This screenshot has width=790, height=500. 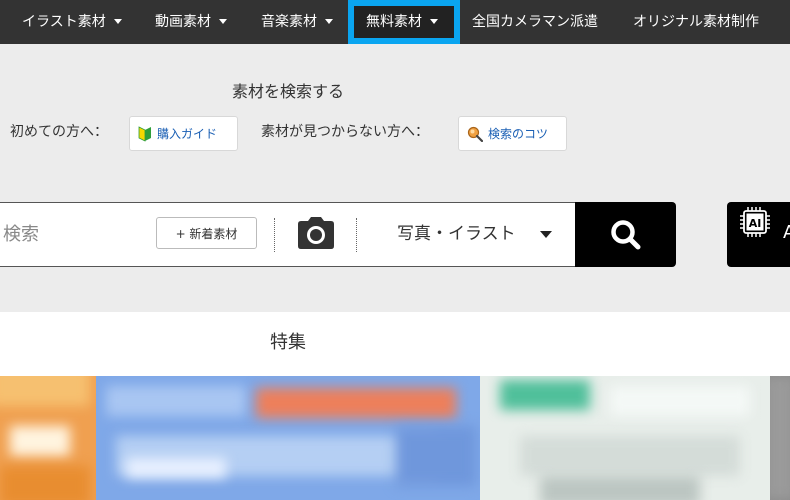 What do you see at coordinates (287, 91) in the screenshot?
I see `search-title: 素材を検索する` at bounding box center [287, 91].